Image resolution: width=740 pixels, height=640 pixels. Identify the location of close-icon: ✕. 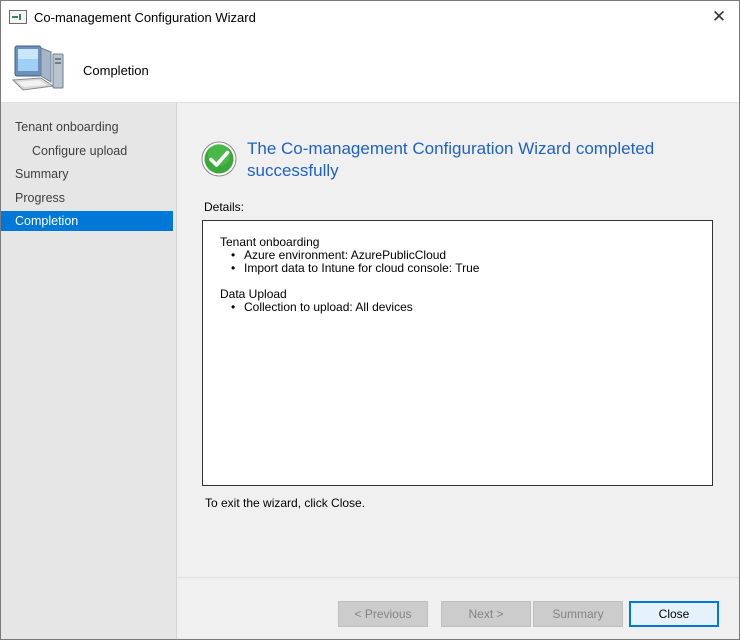
(719, 17).